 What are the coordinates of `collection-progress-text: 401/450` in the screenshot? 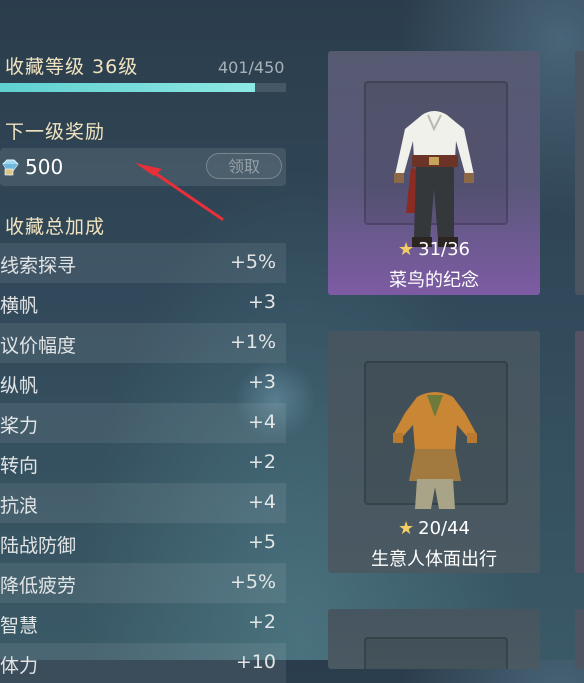 It's located at (251, 67).